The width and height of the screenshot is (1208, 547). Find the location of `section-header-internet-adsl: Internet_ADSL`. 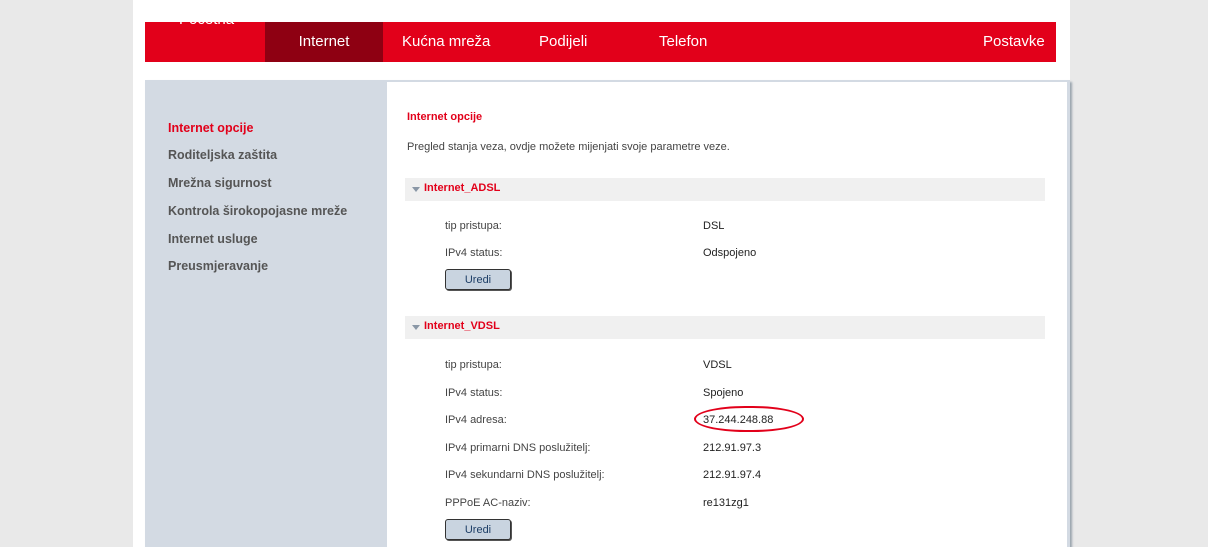

section-header-internet-adsl: Internet_ADSL is located at coordinates (725, 189).